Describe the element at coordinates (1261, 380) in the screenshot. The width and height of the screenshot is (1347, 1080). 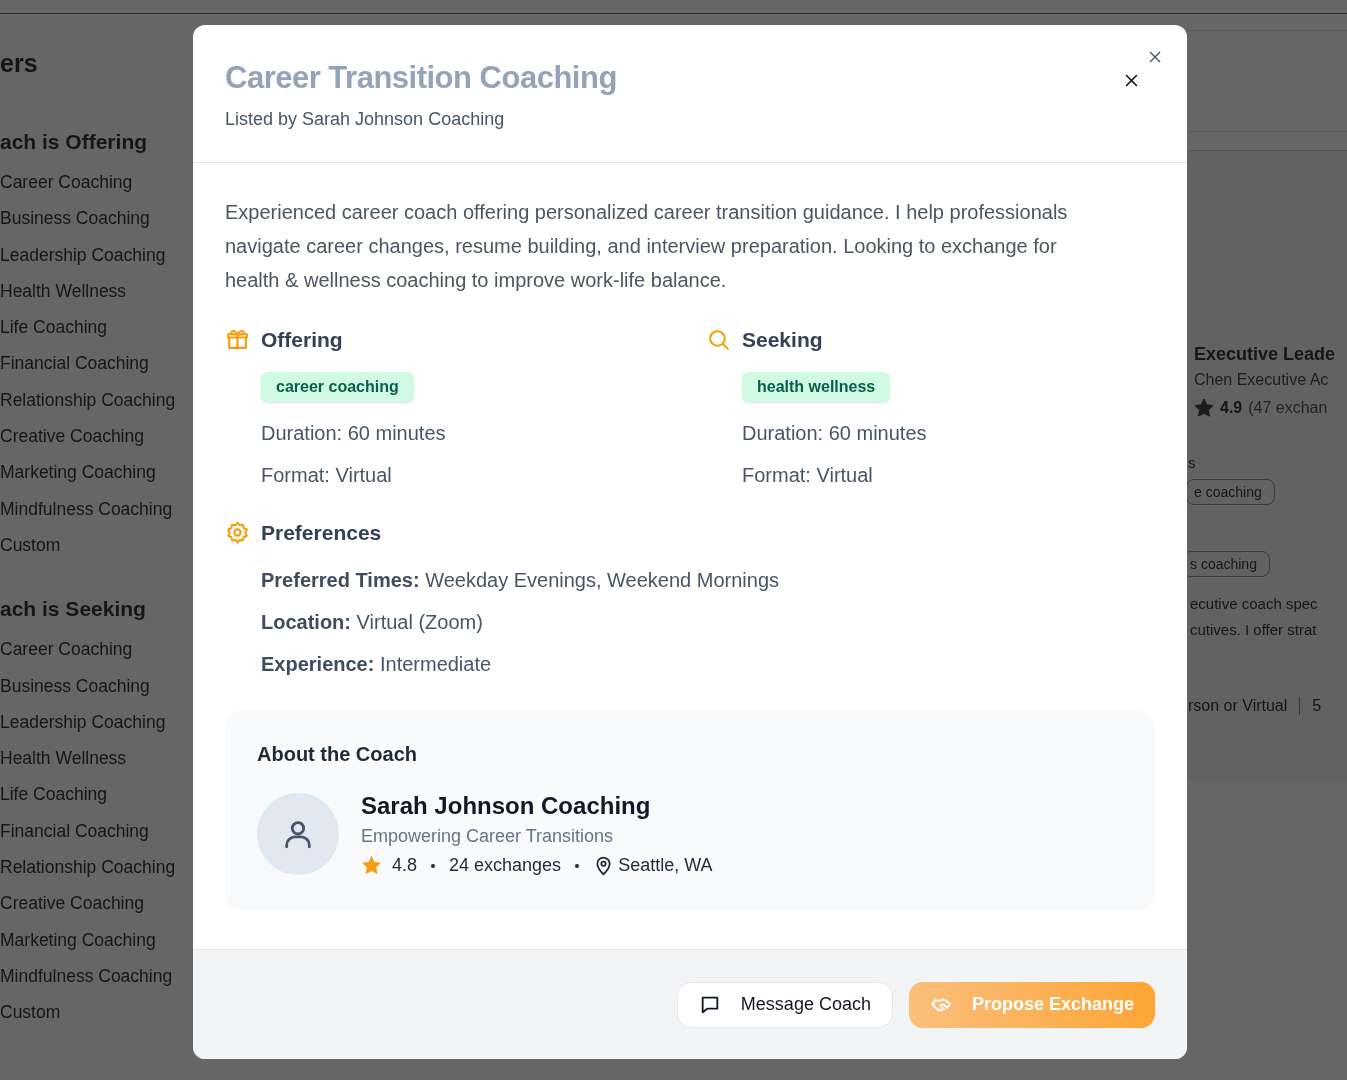
I see `provider-name: Chen Executive Ac` at that location.